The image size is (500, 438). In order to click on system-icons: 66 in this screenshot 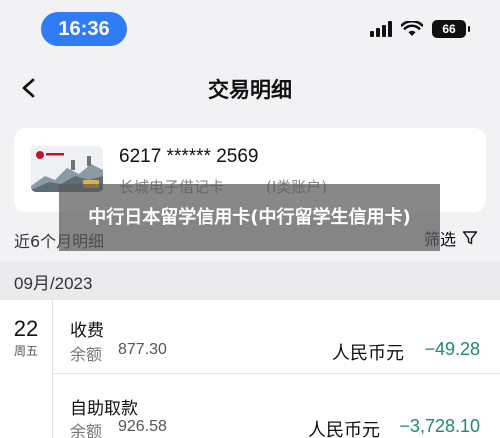, I will do `click(420, 29)`.